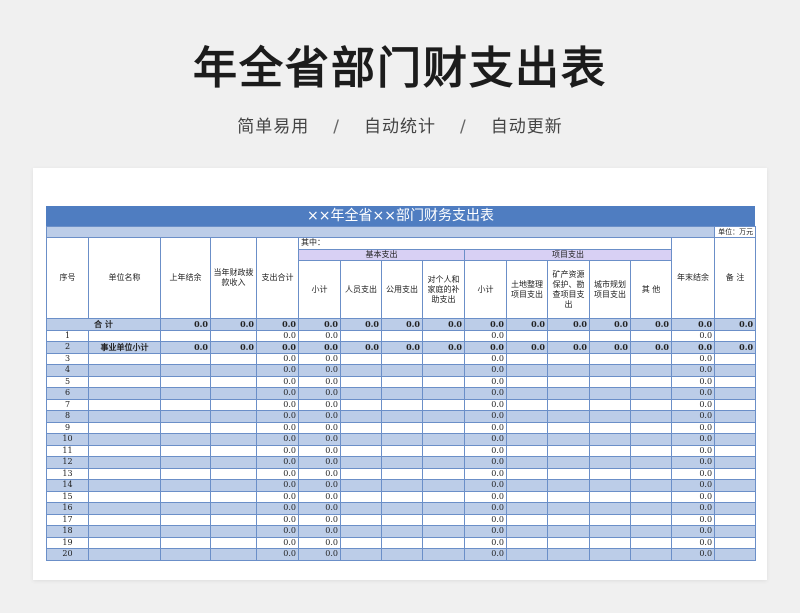 The width and height of the screenshot is (800, 613). Describe the element at coordinates (67, 393) in the screenshot. I see `row-seq: 6` at that location.